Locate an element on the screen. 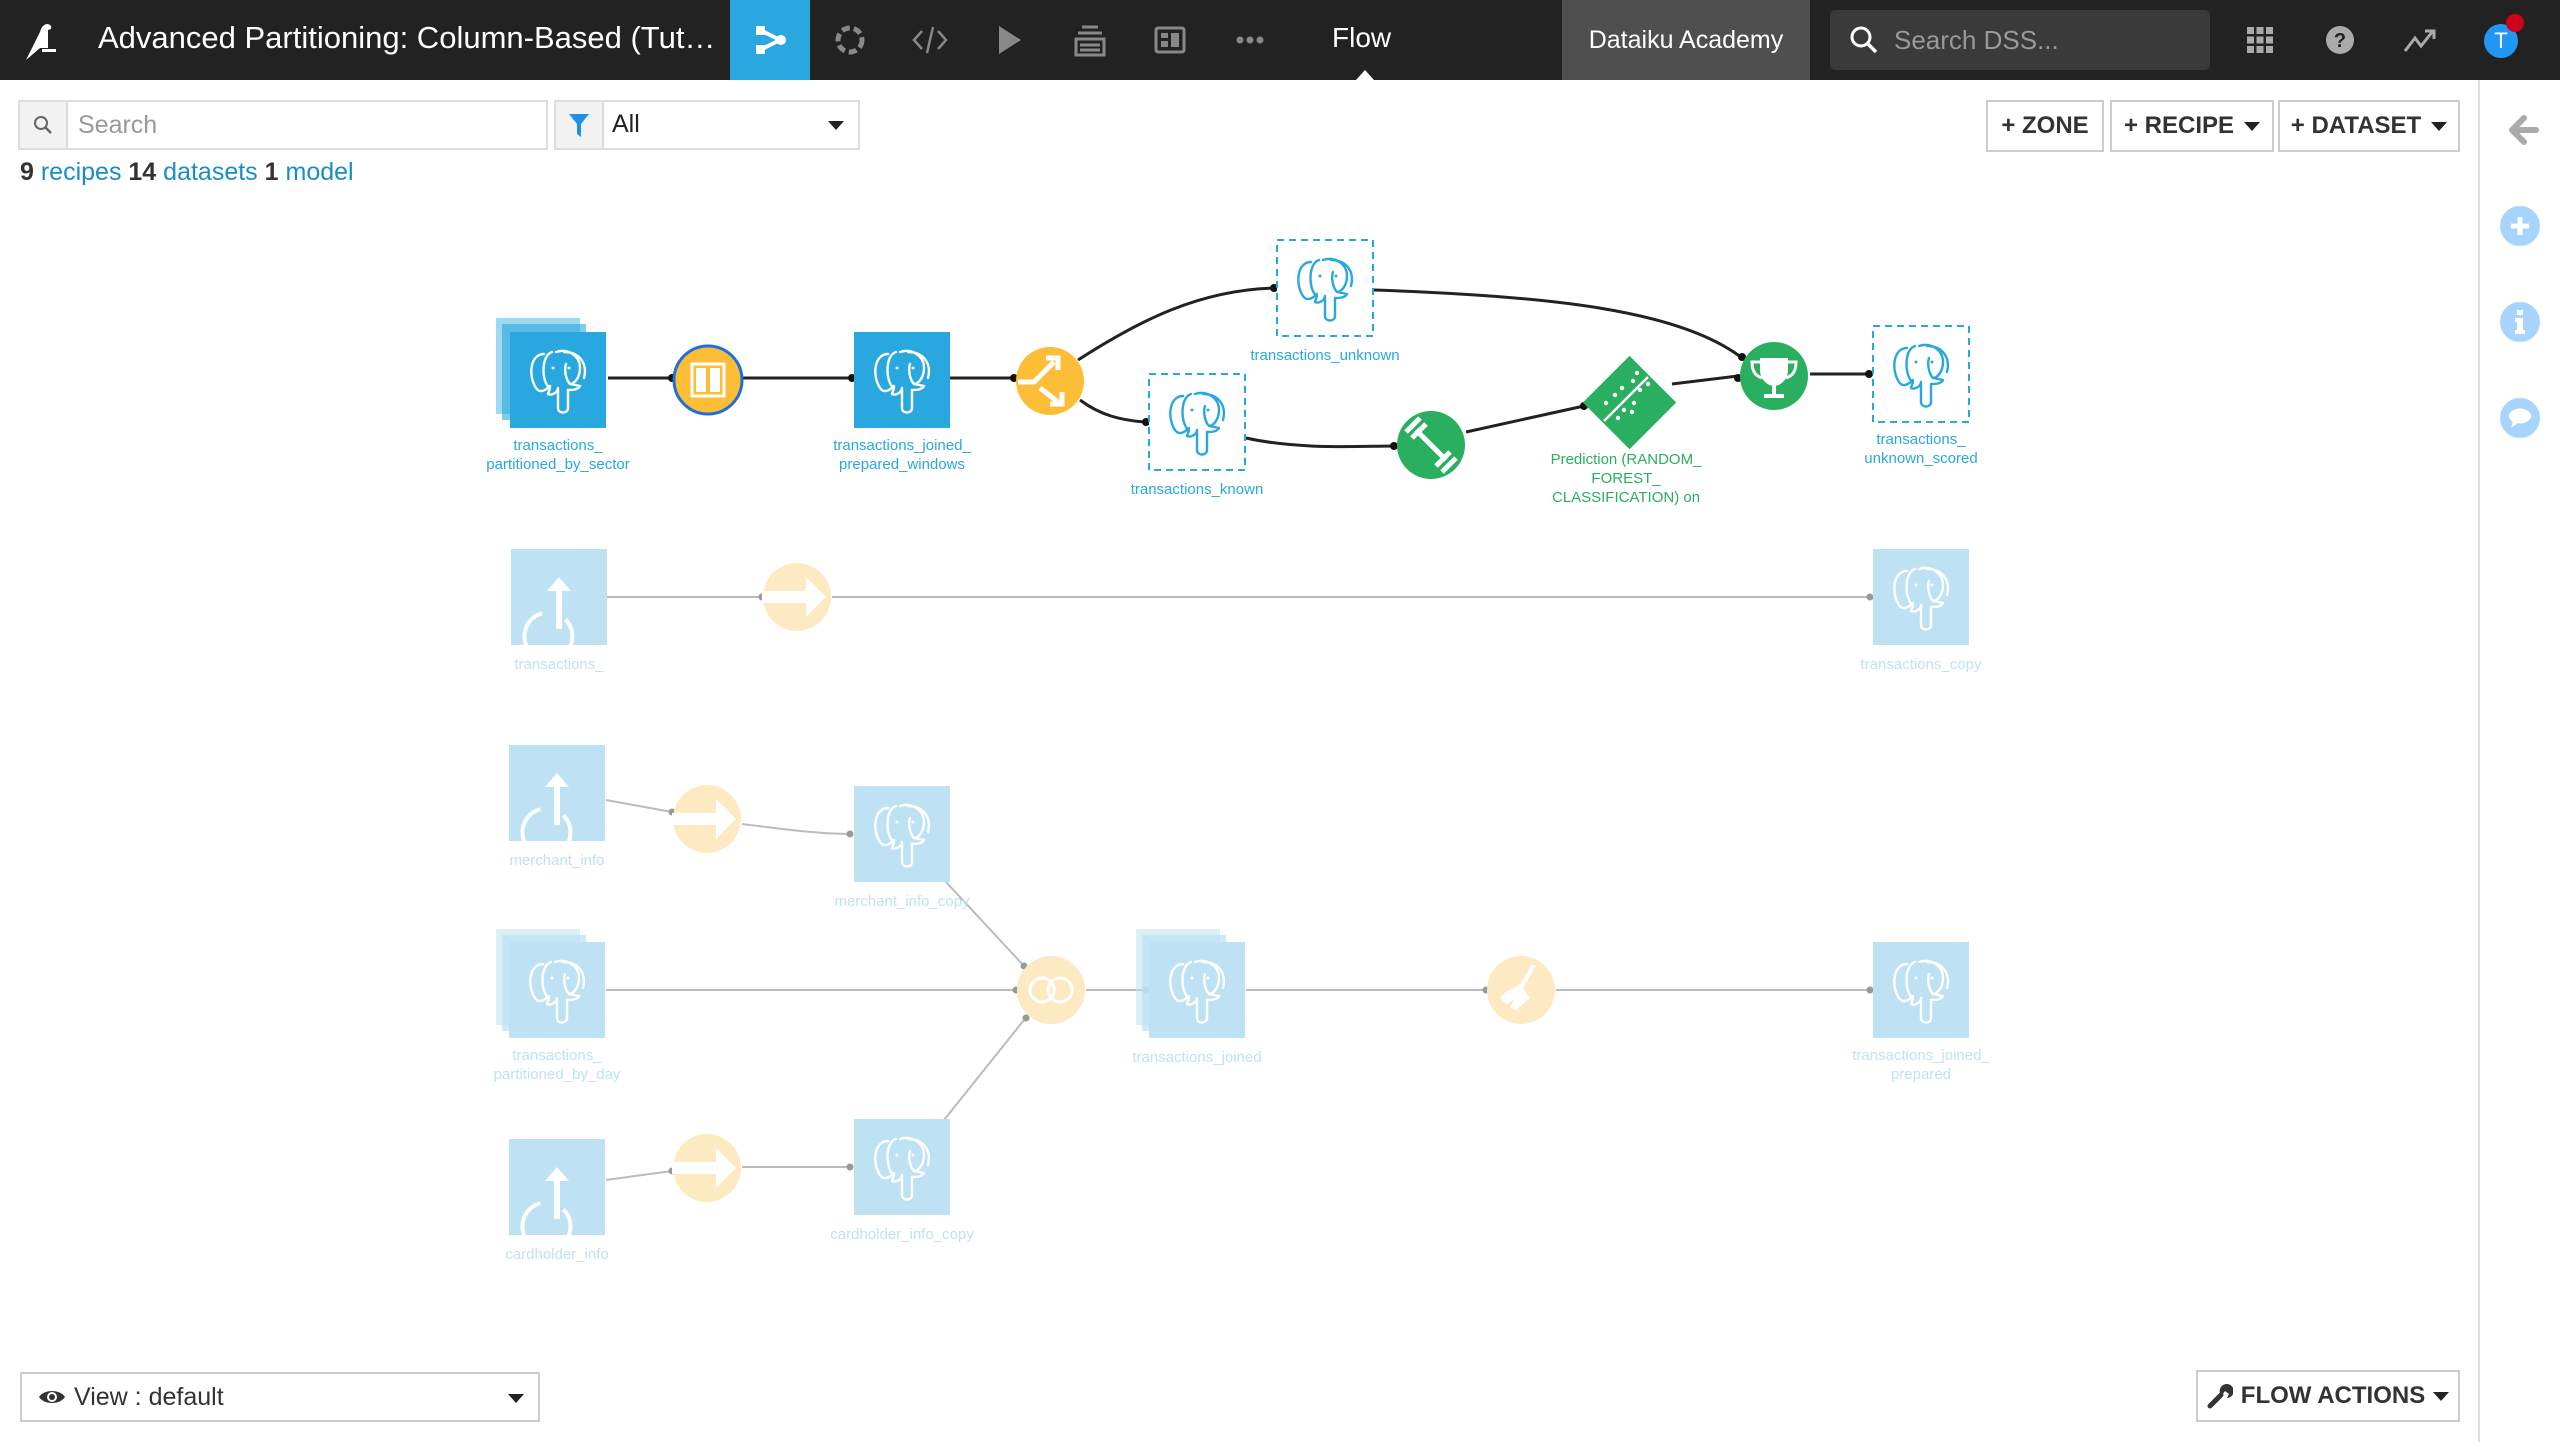 The width and height of the screenshot is (2560, 1442). info-panel-button is located at coordinates (2520, 322).